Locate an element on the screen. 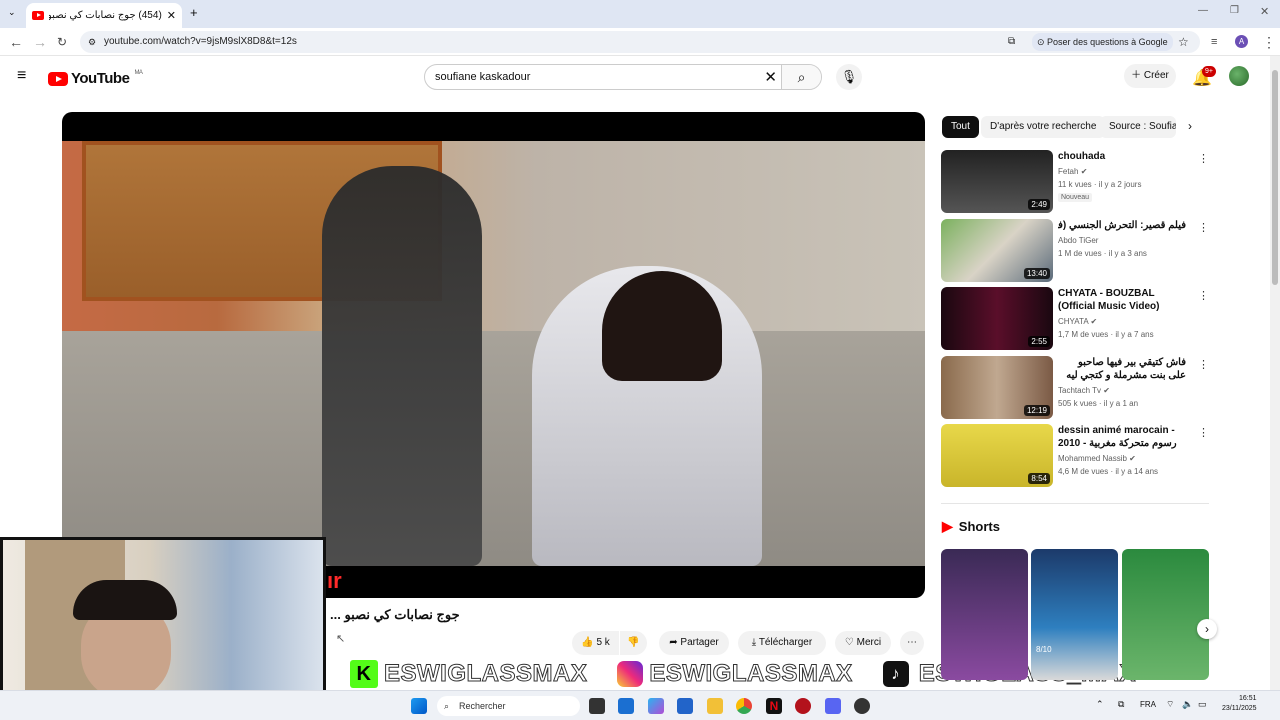 This screenshot has height=720, width=1280. user-avatar is located at coordinates (1239, 76).